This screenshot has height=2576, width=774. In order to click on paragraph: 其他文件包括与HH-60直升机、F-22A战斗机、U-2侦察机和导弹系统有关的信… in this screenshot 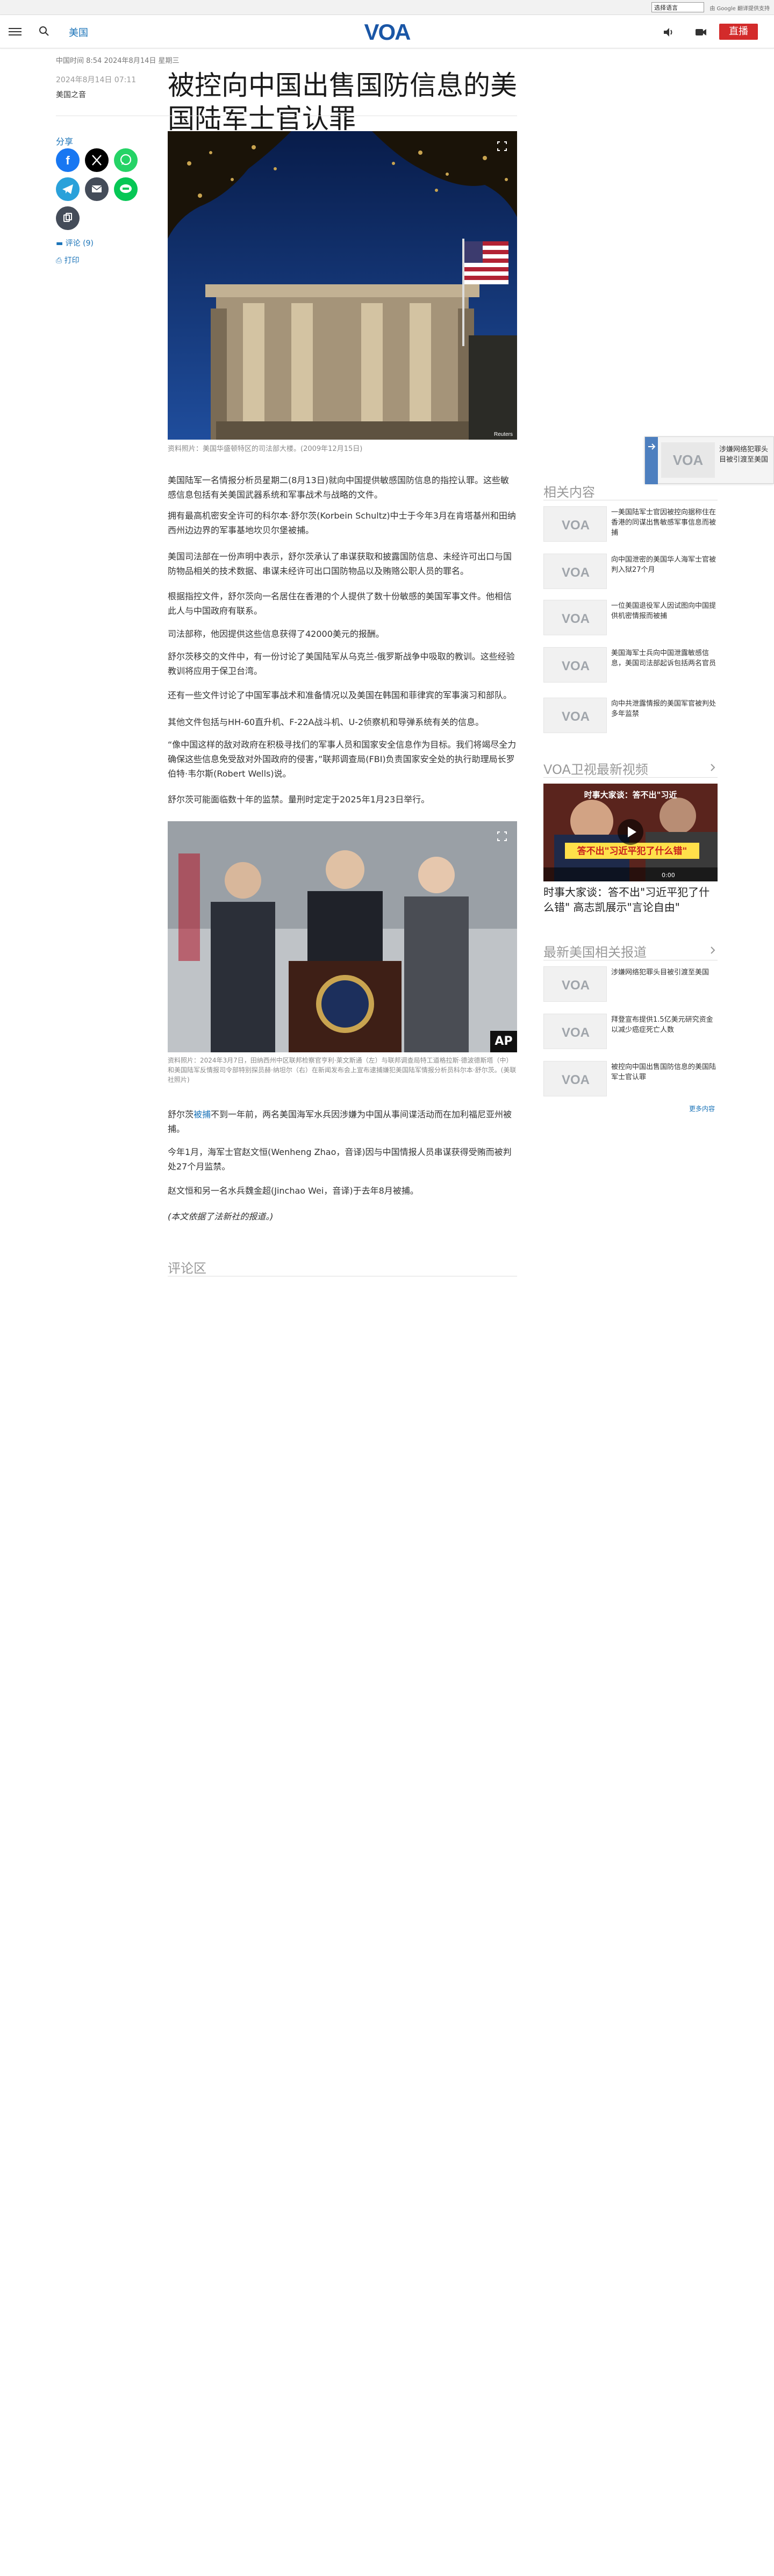, I will do `click(326, 722)`.